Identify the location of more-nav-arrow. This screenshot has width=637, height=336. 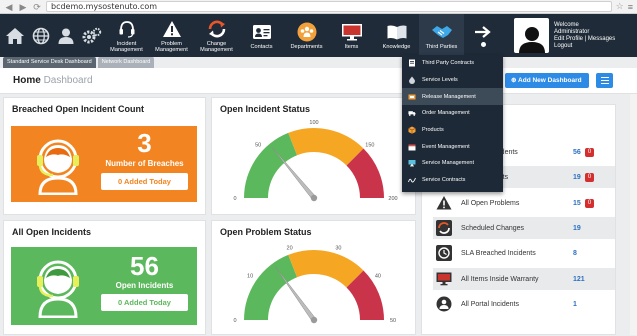
(483, 35).